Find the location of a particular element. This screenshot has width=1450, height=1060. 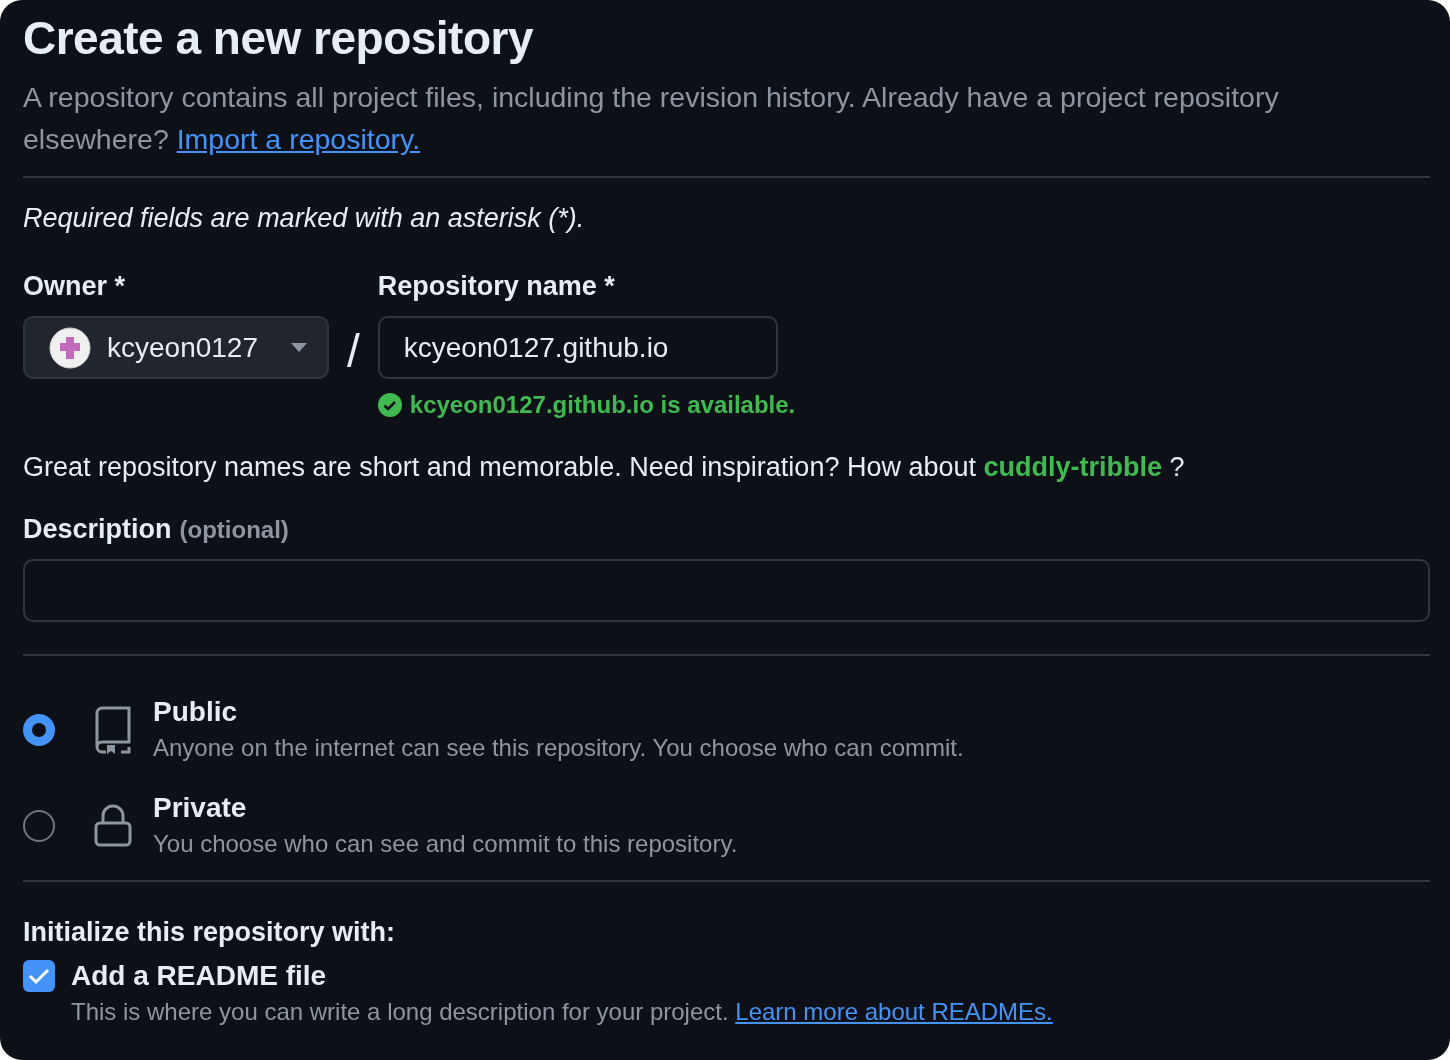

optional-hint: (optional) is located at coordinates (234, 530).